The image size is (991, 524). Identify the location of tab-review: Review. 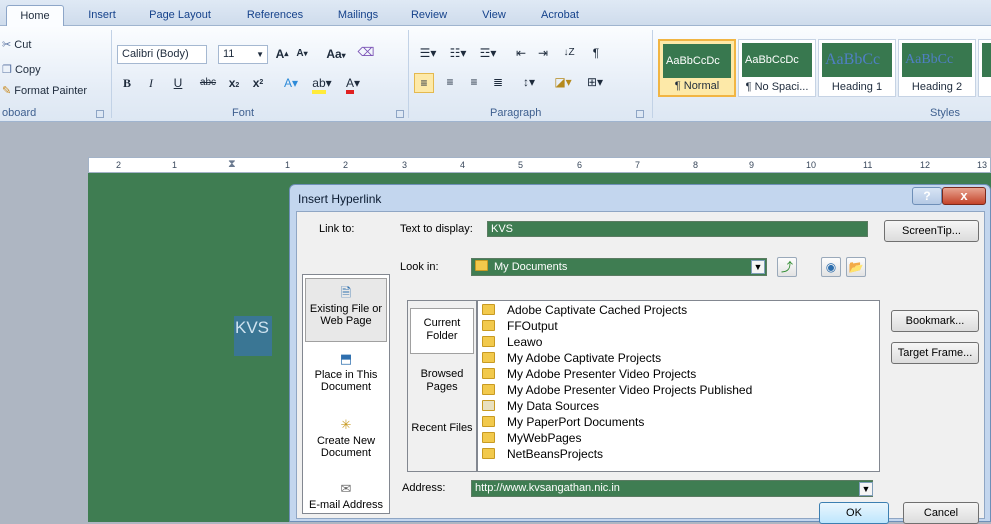
(429, 15).